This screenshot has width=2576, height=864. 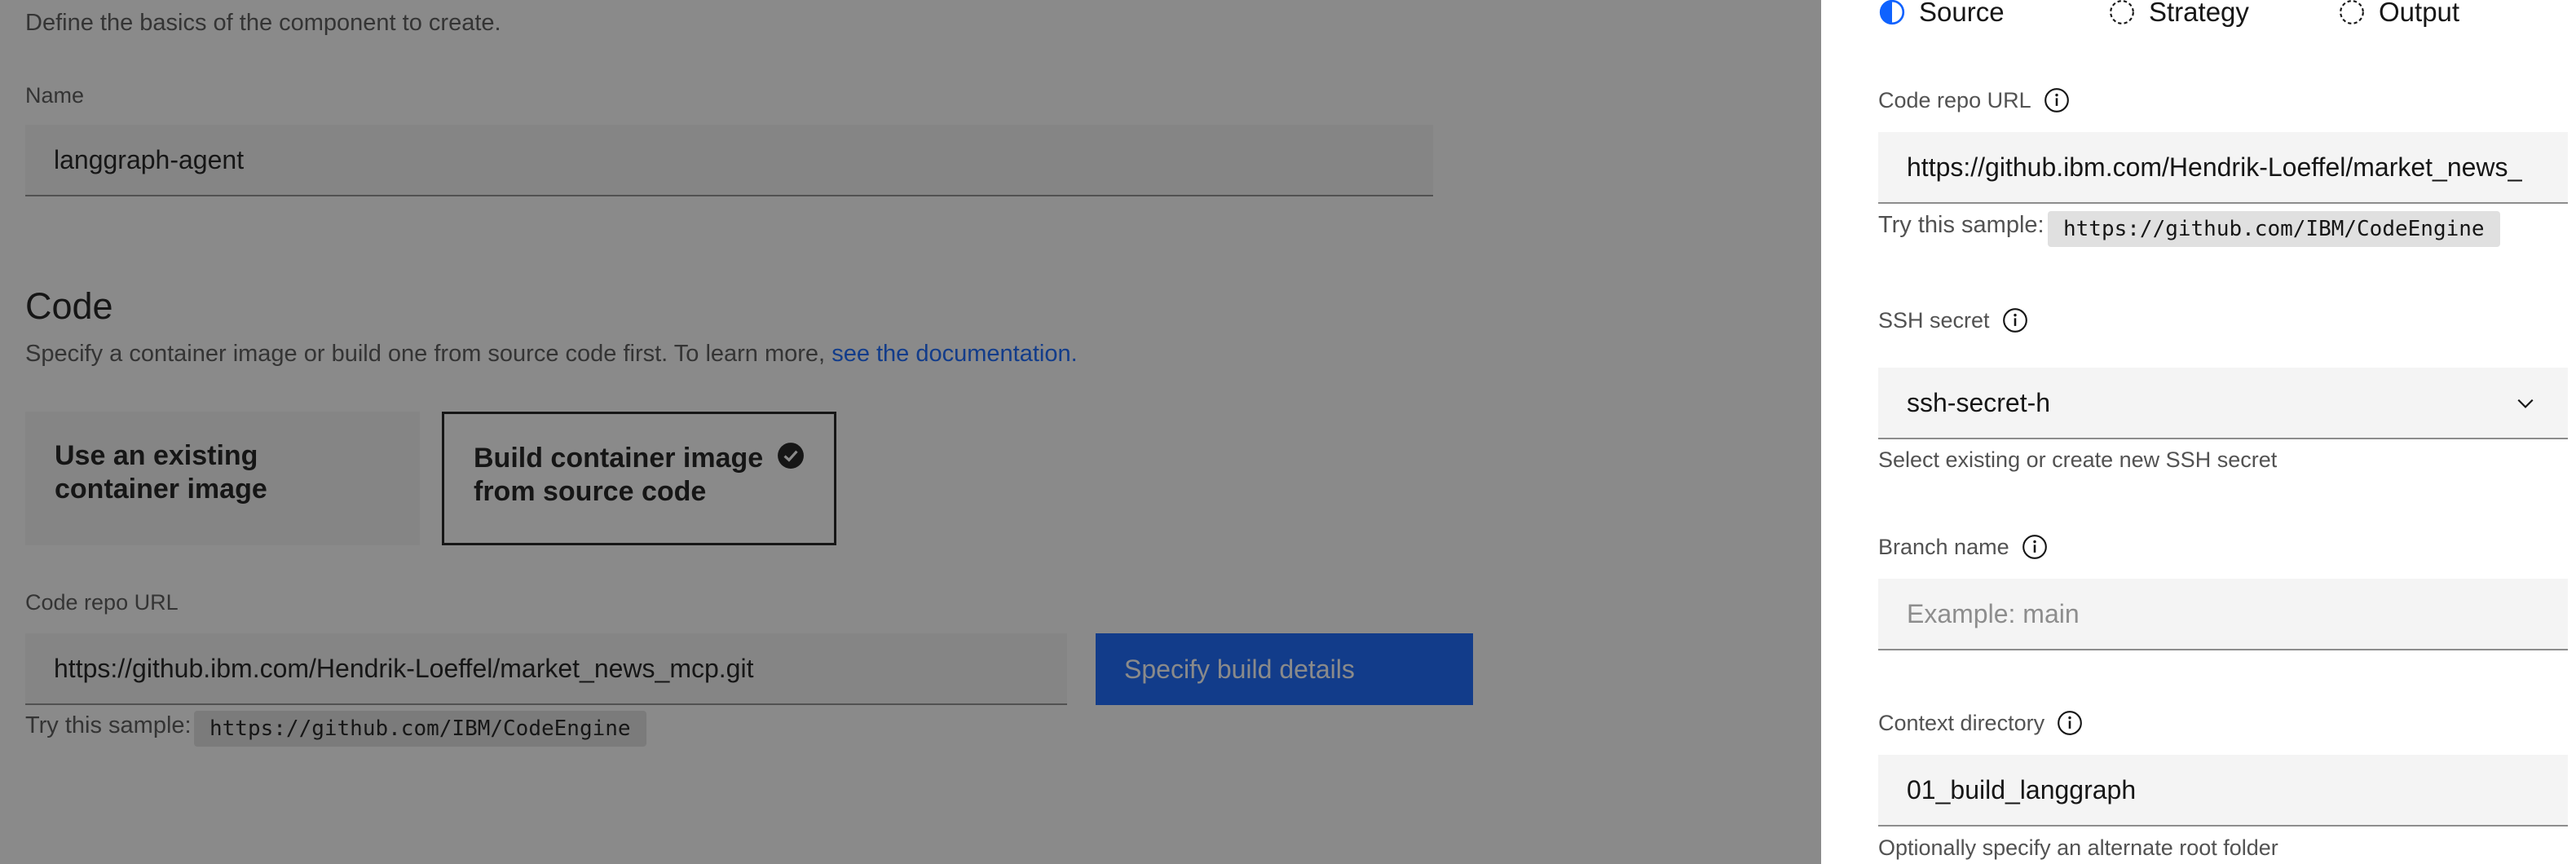 I want to click on step-output-label: Output, so click(x=2419, y=13).